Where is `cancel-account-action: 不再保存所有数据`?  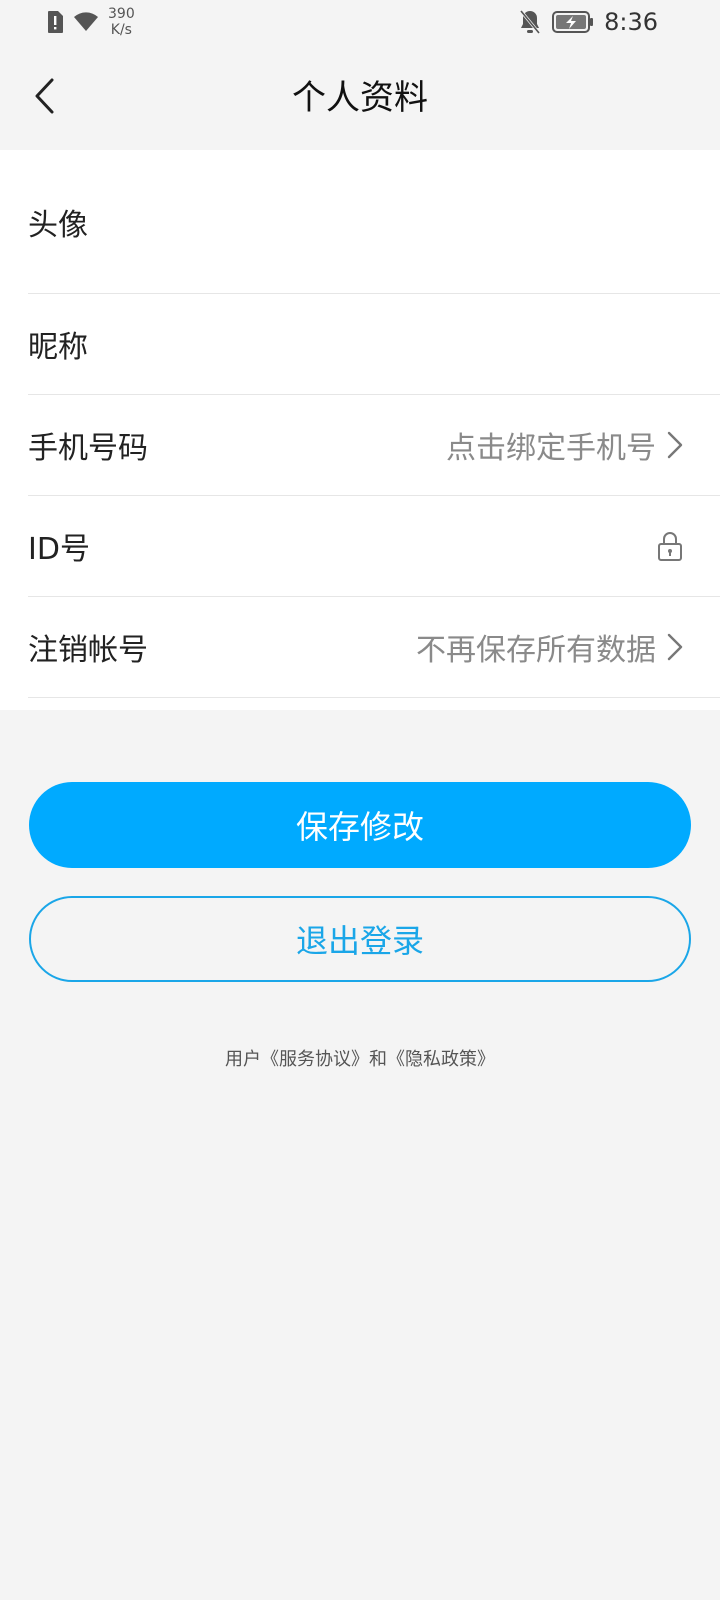 cancel-account-action: 不再保存所有数据 is located at coordinates (550, 647).